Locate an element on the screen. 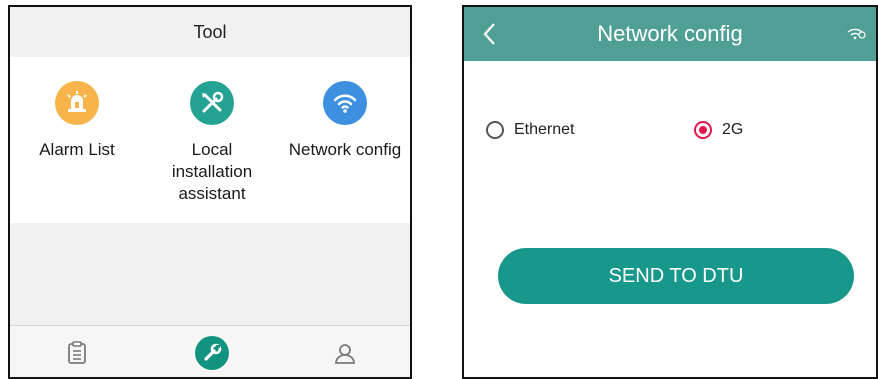 The width and height of the screenshot is (878, 379). nav-item-tool is located at coordinates (212, 351).